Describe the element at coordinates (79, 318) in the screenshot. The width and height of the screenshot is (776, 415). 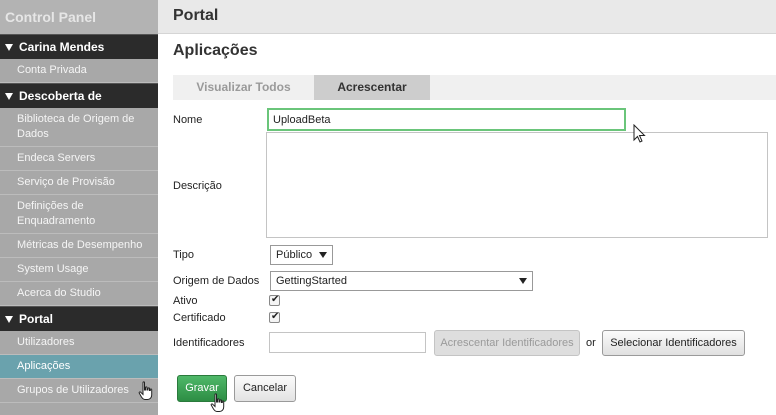
I see `sidebar-section-portal: Portal` at that location.